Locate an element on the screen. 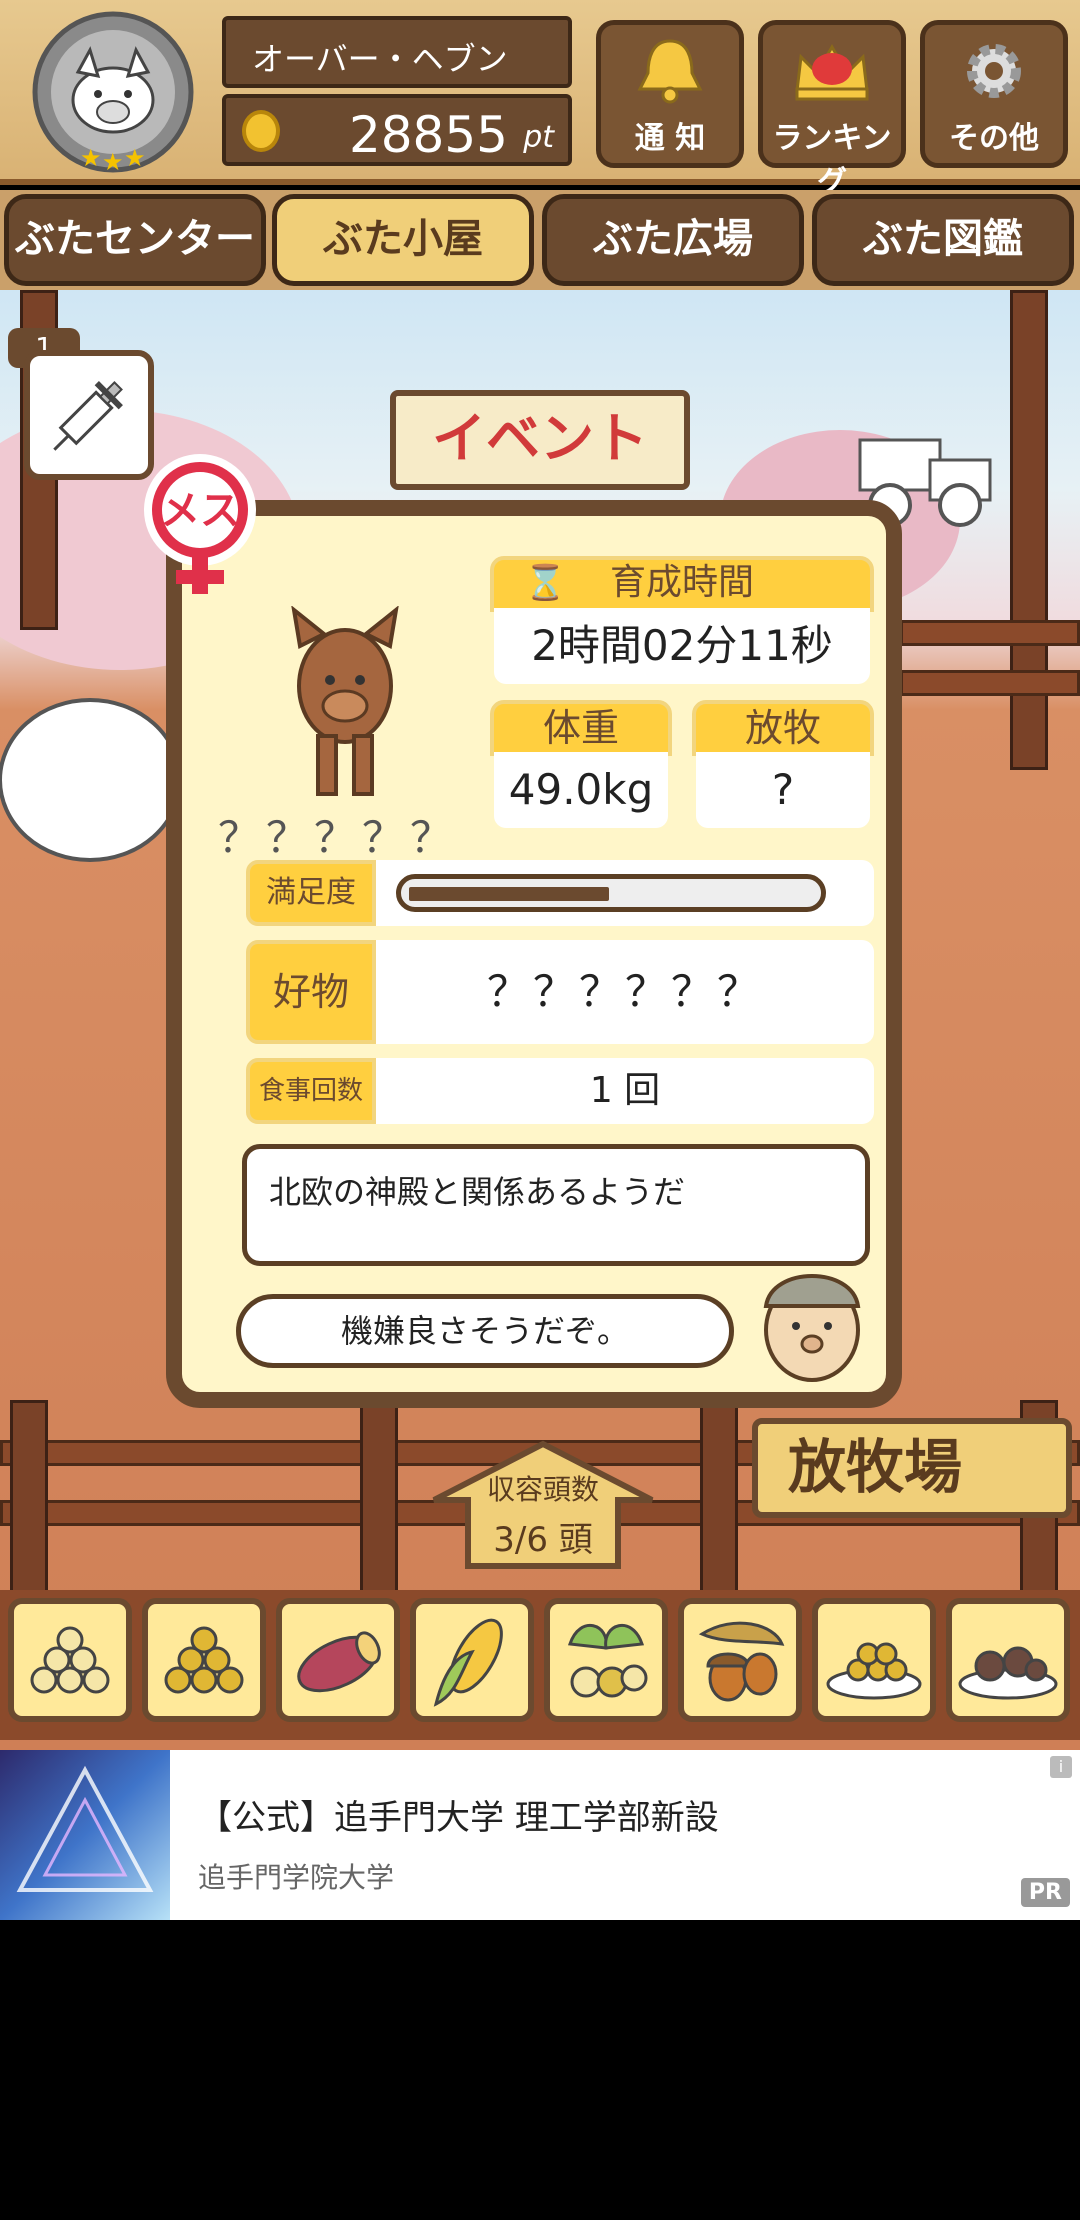 This screenshot has height=2220, width=1080. tab-buta-plaza: ぶた広場 is located at coordinates (673, 240).